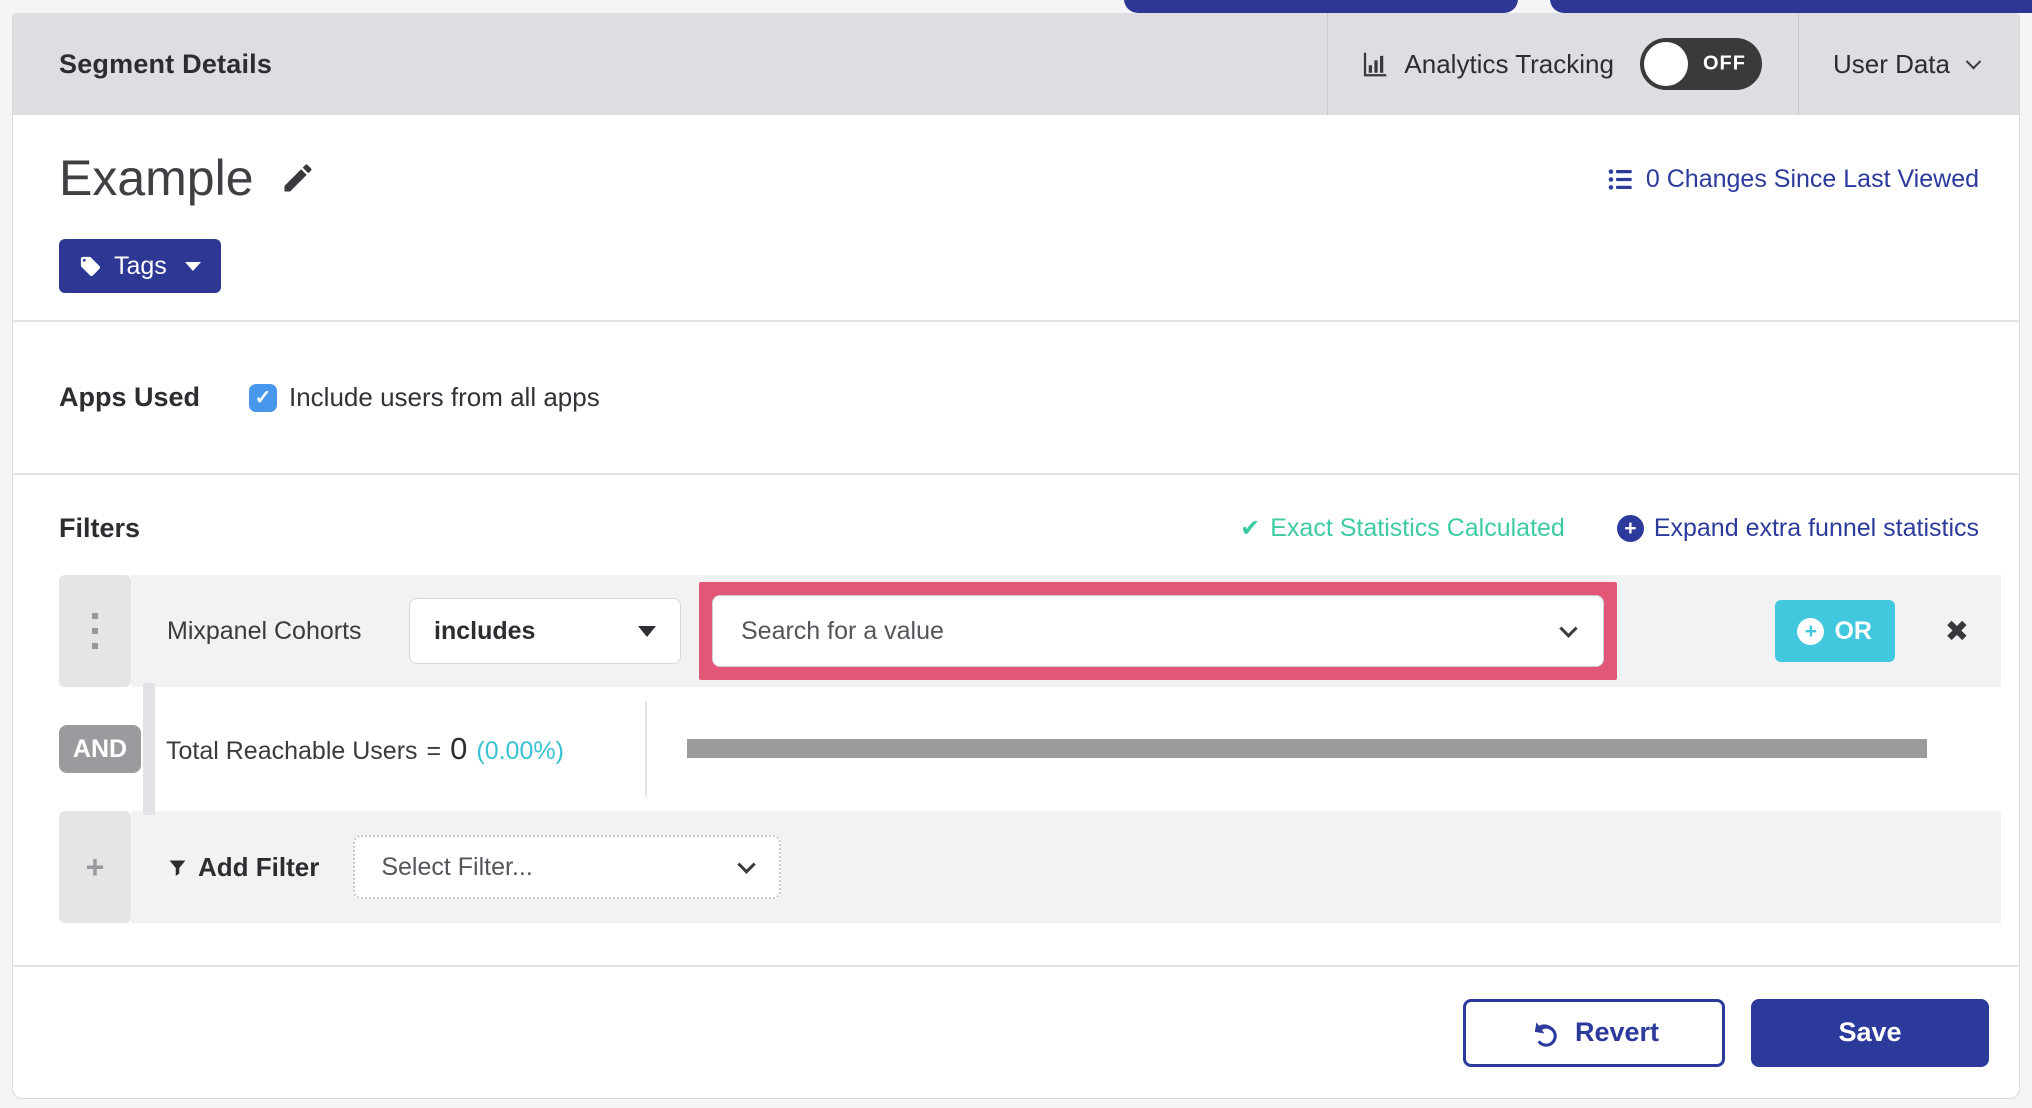  What do you see at coordinates (149, 749) in the screenshot?
I see `group-connector-line` at bounding box center [149, 749].